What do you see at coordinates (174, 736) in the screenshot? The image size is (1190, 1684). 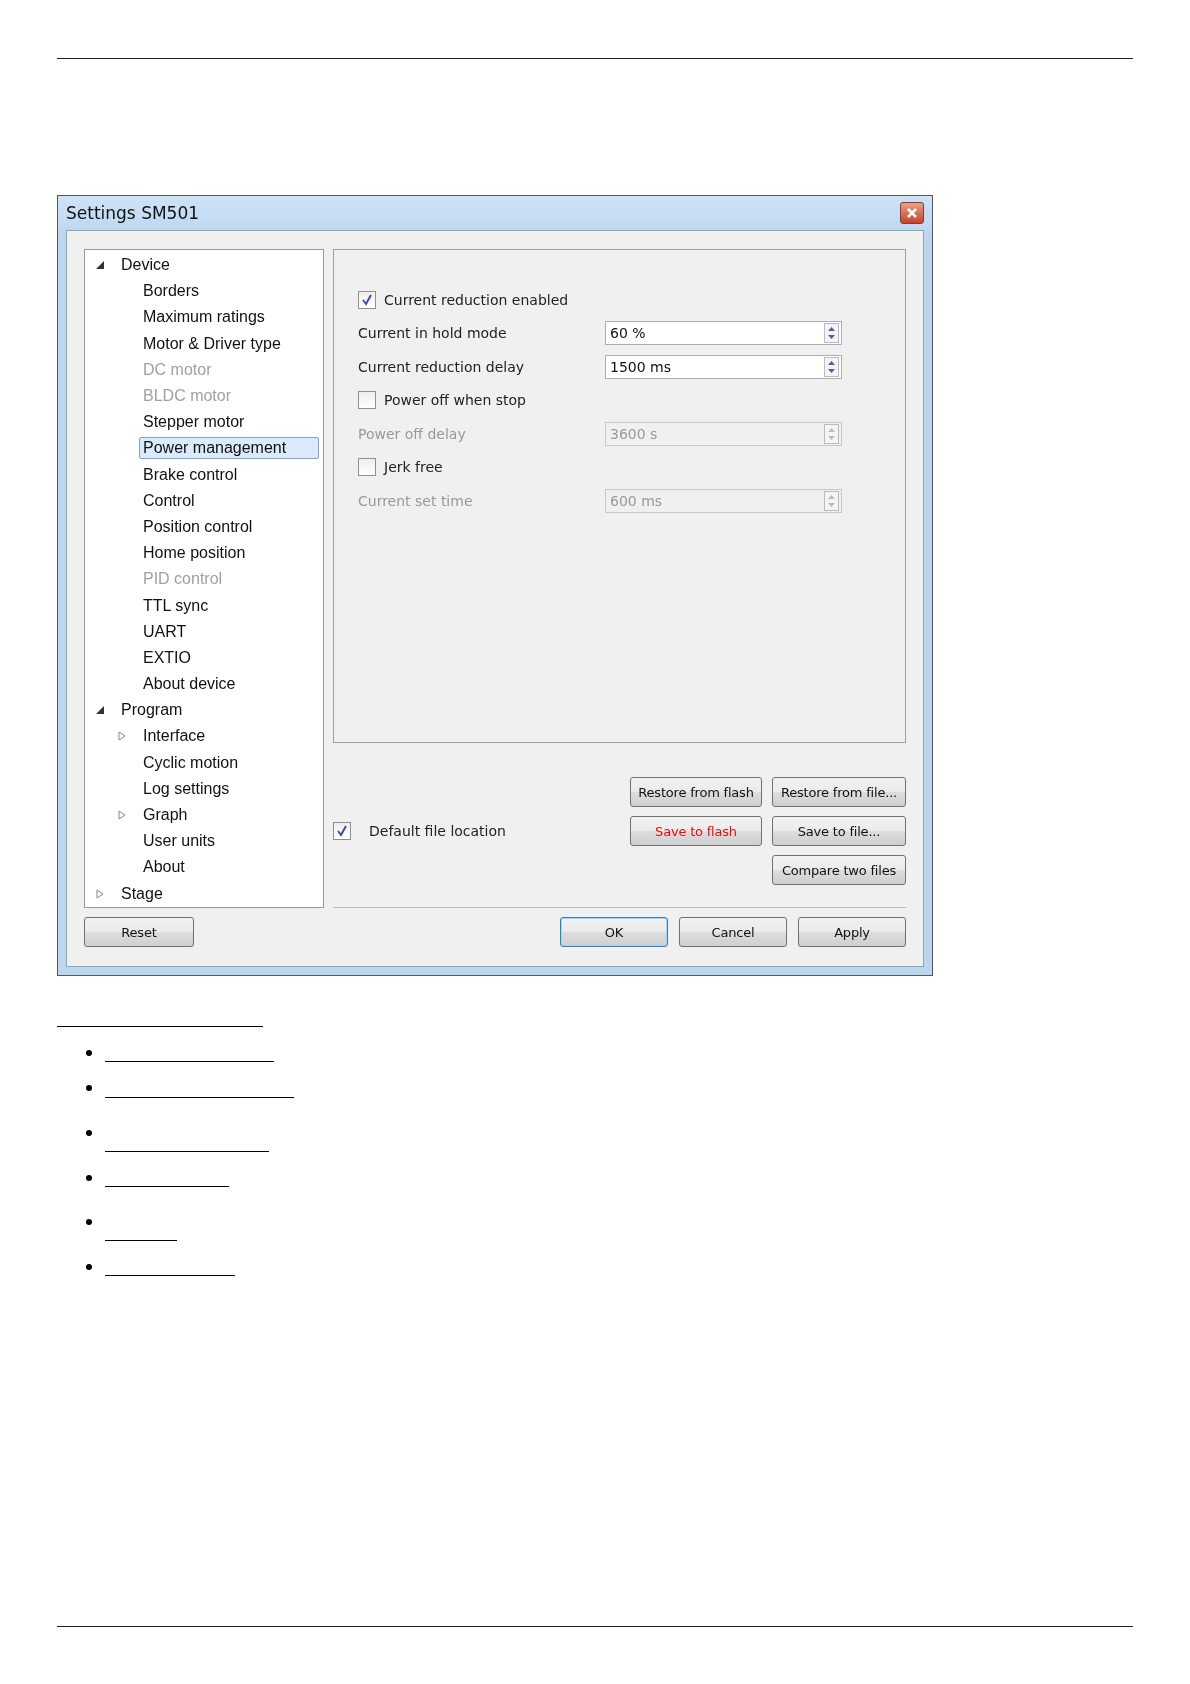 I see `tree-item: Interface` at bounding box center [174, 736].